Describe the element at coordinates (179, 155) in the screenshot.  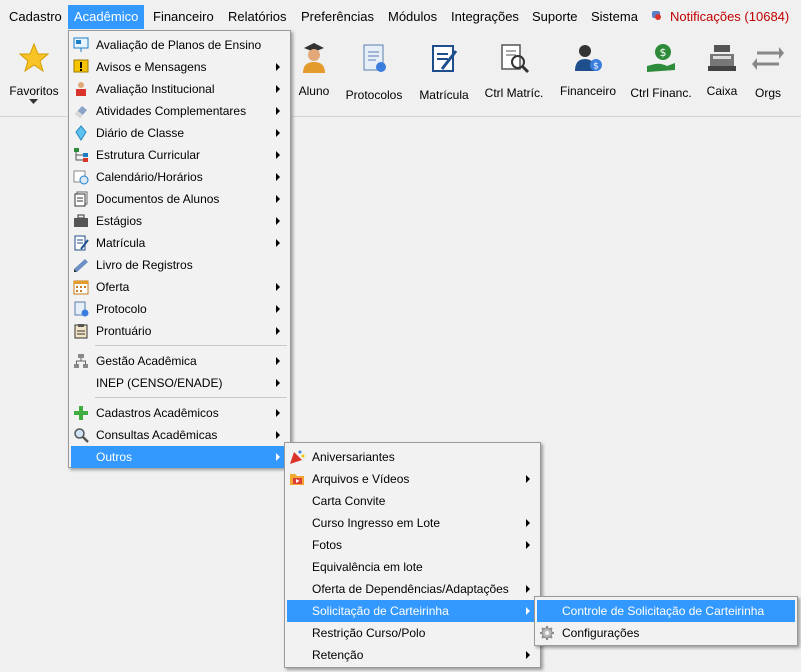
I see `menu-item-estrutura-curricular: Estrutura Curricular` at that location.